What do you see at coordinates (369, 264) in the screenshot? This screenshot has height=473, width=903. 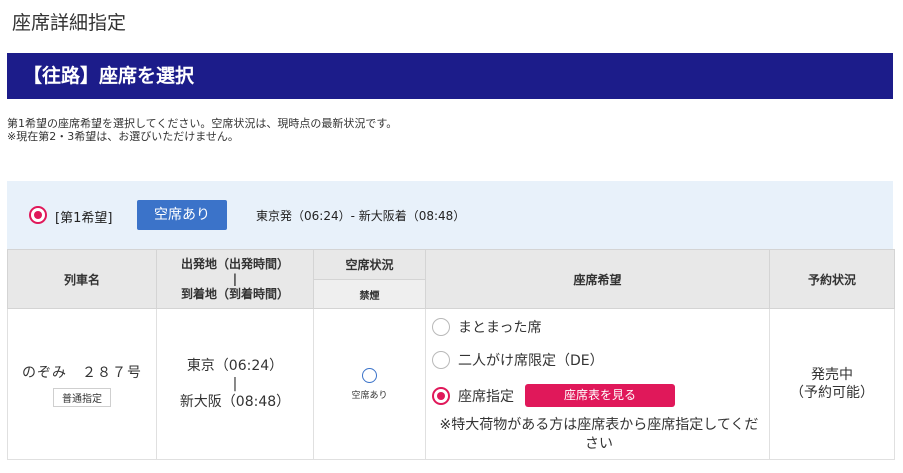 I see `header-availability: 空席状況` at bounding box center [369, 264].